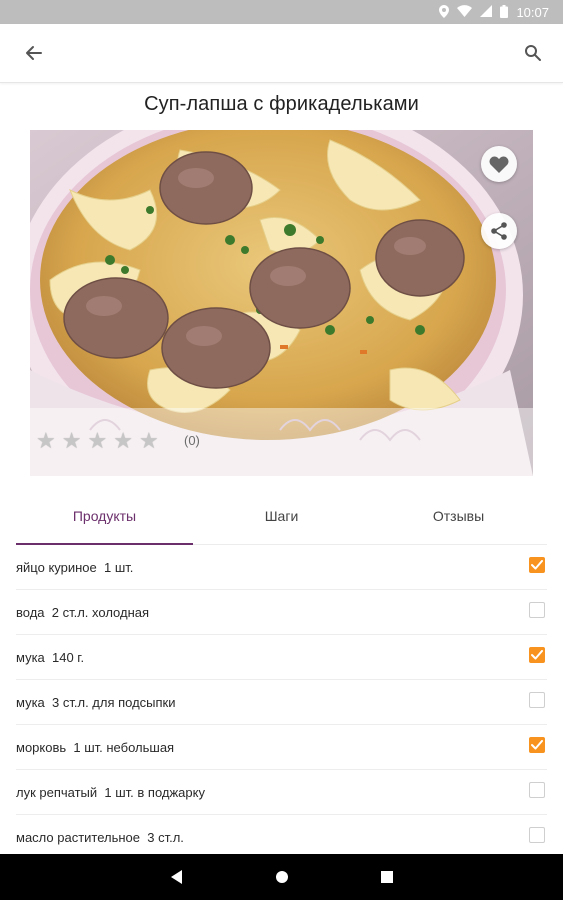  I want to click on rating-stars: ★ ★ ★ ★ ★, so click(97, 441).